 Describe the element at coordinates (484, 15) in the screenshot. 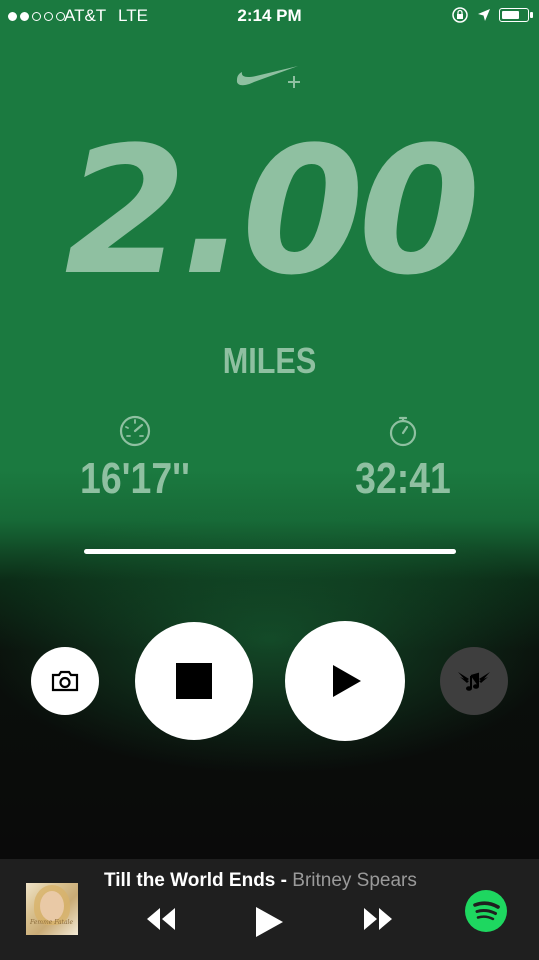

I see `location-arrow-icon` at that location.